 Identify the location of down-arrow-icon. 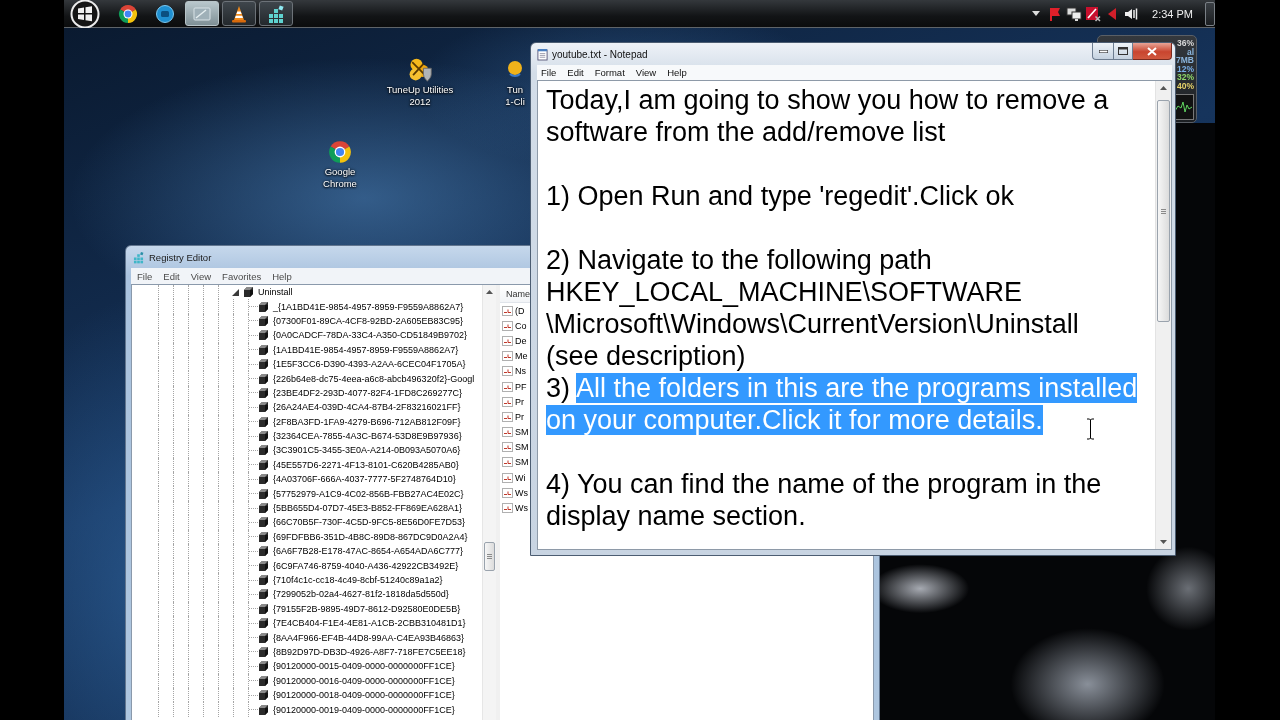
(1163, 542).